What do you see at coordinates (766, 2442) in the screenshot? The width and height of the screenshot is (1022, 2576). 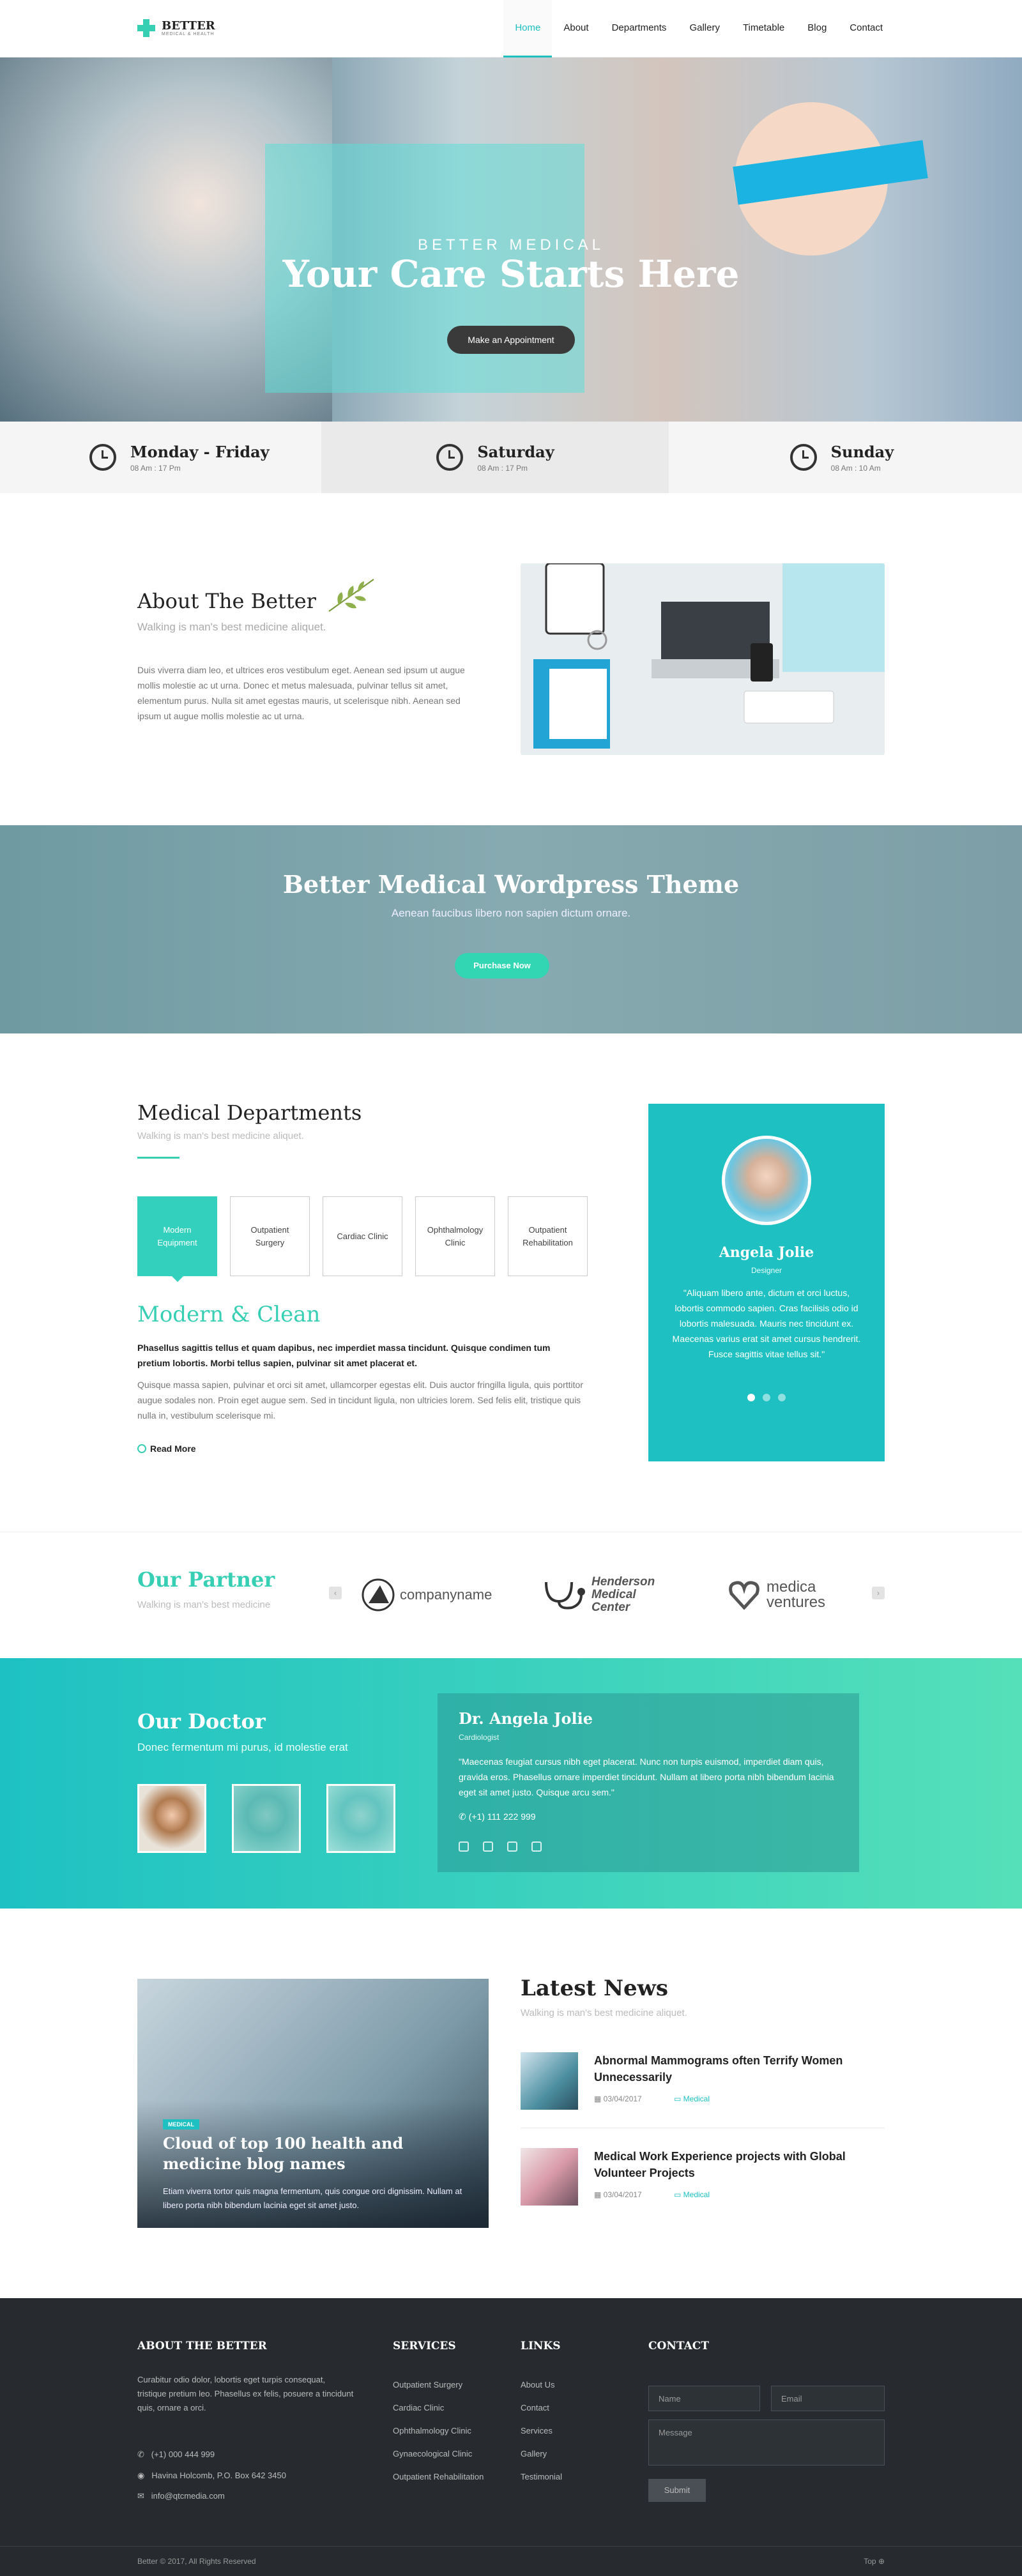 I see `message-field: Message` at bounding box center [766, 2442].